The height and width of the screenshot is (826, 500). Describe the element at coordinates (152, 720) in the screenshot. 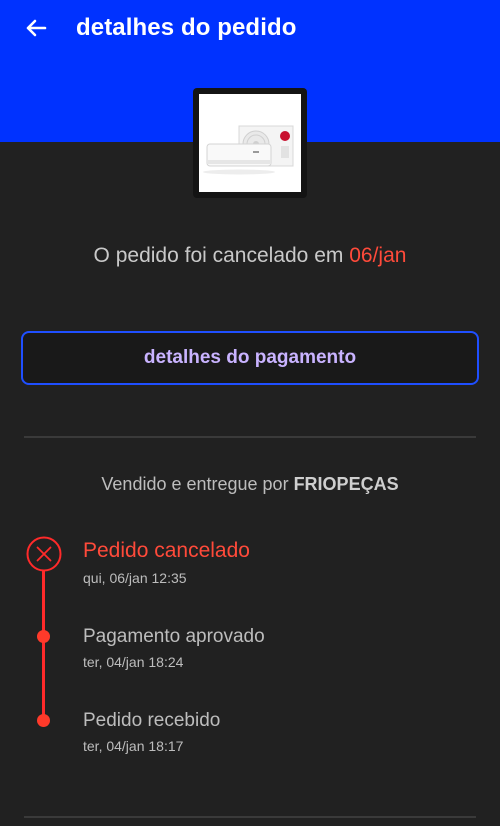

I see `timeline-event-title: Pedido recebido` at that location.